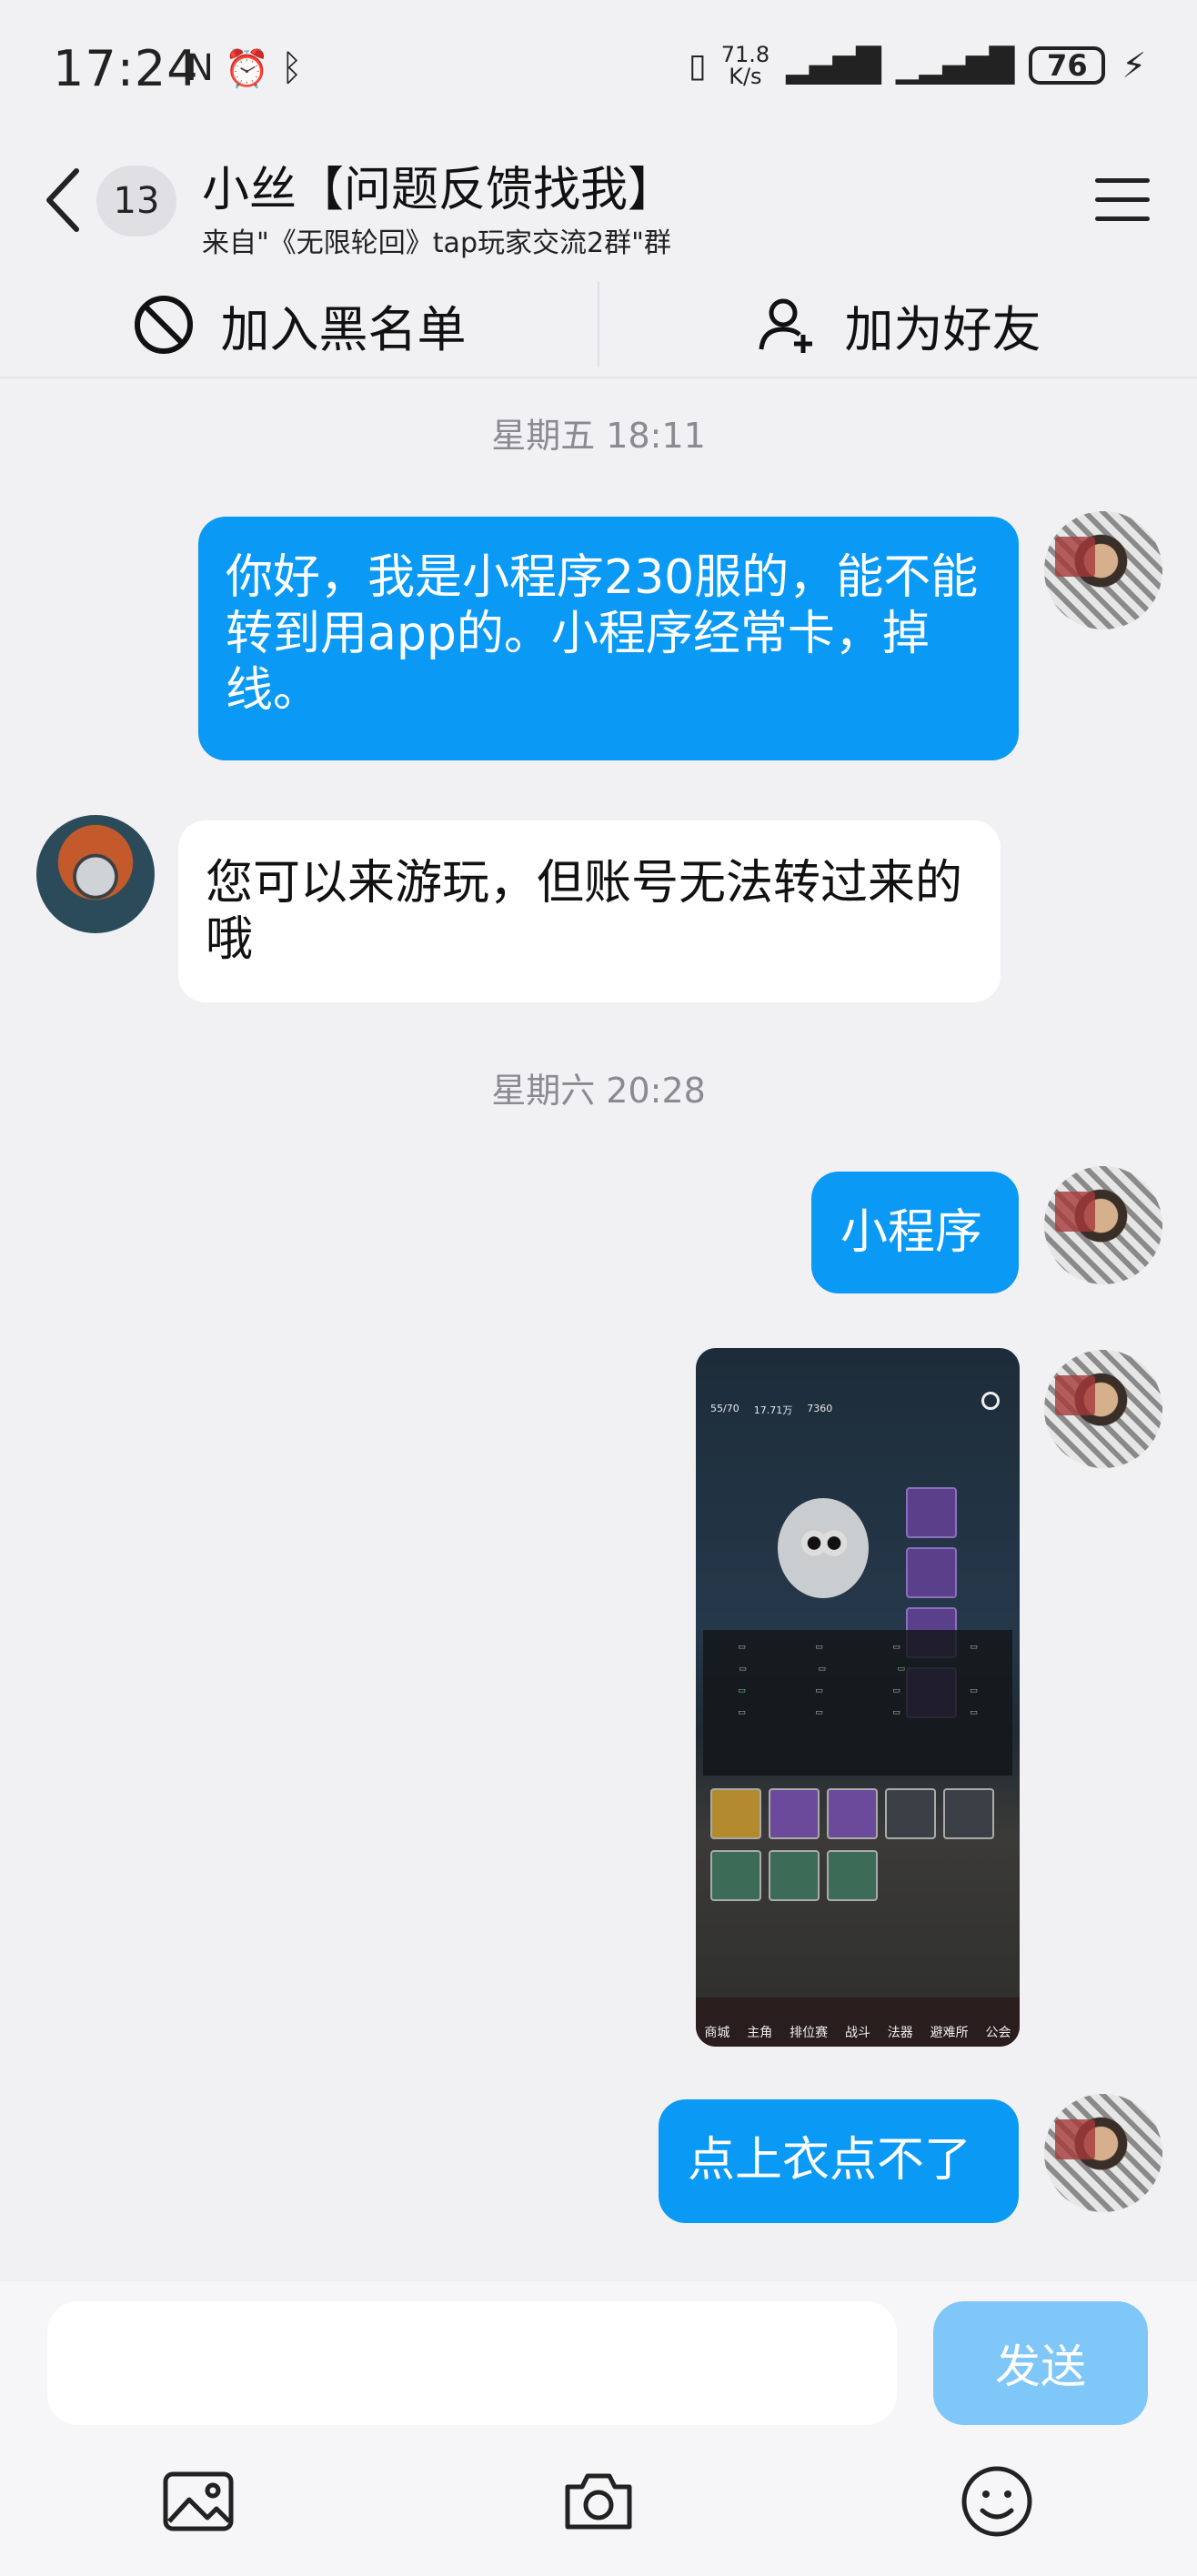 The width and height of the screenshot is (1197, 2576). I want to click on game-character, so click(823, 1548).